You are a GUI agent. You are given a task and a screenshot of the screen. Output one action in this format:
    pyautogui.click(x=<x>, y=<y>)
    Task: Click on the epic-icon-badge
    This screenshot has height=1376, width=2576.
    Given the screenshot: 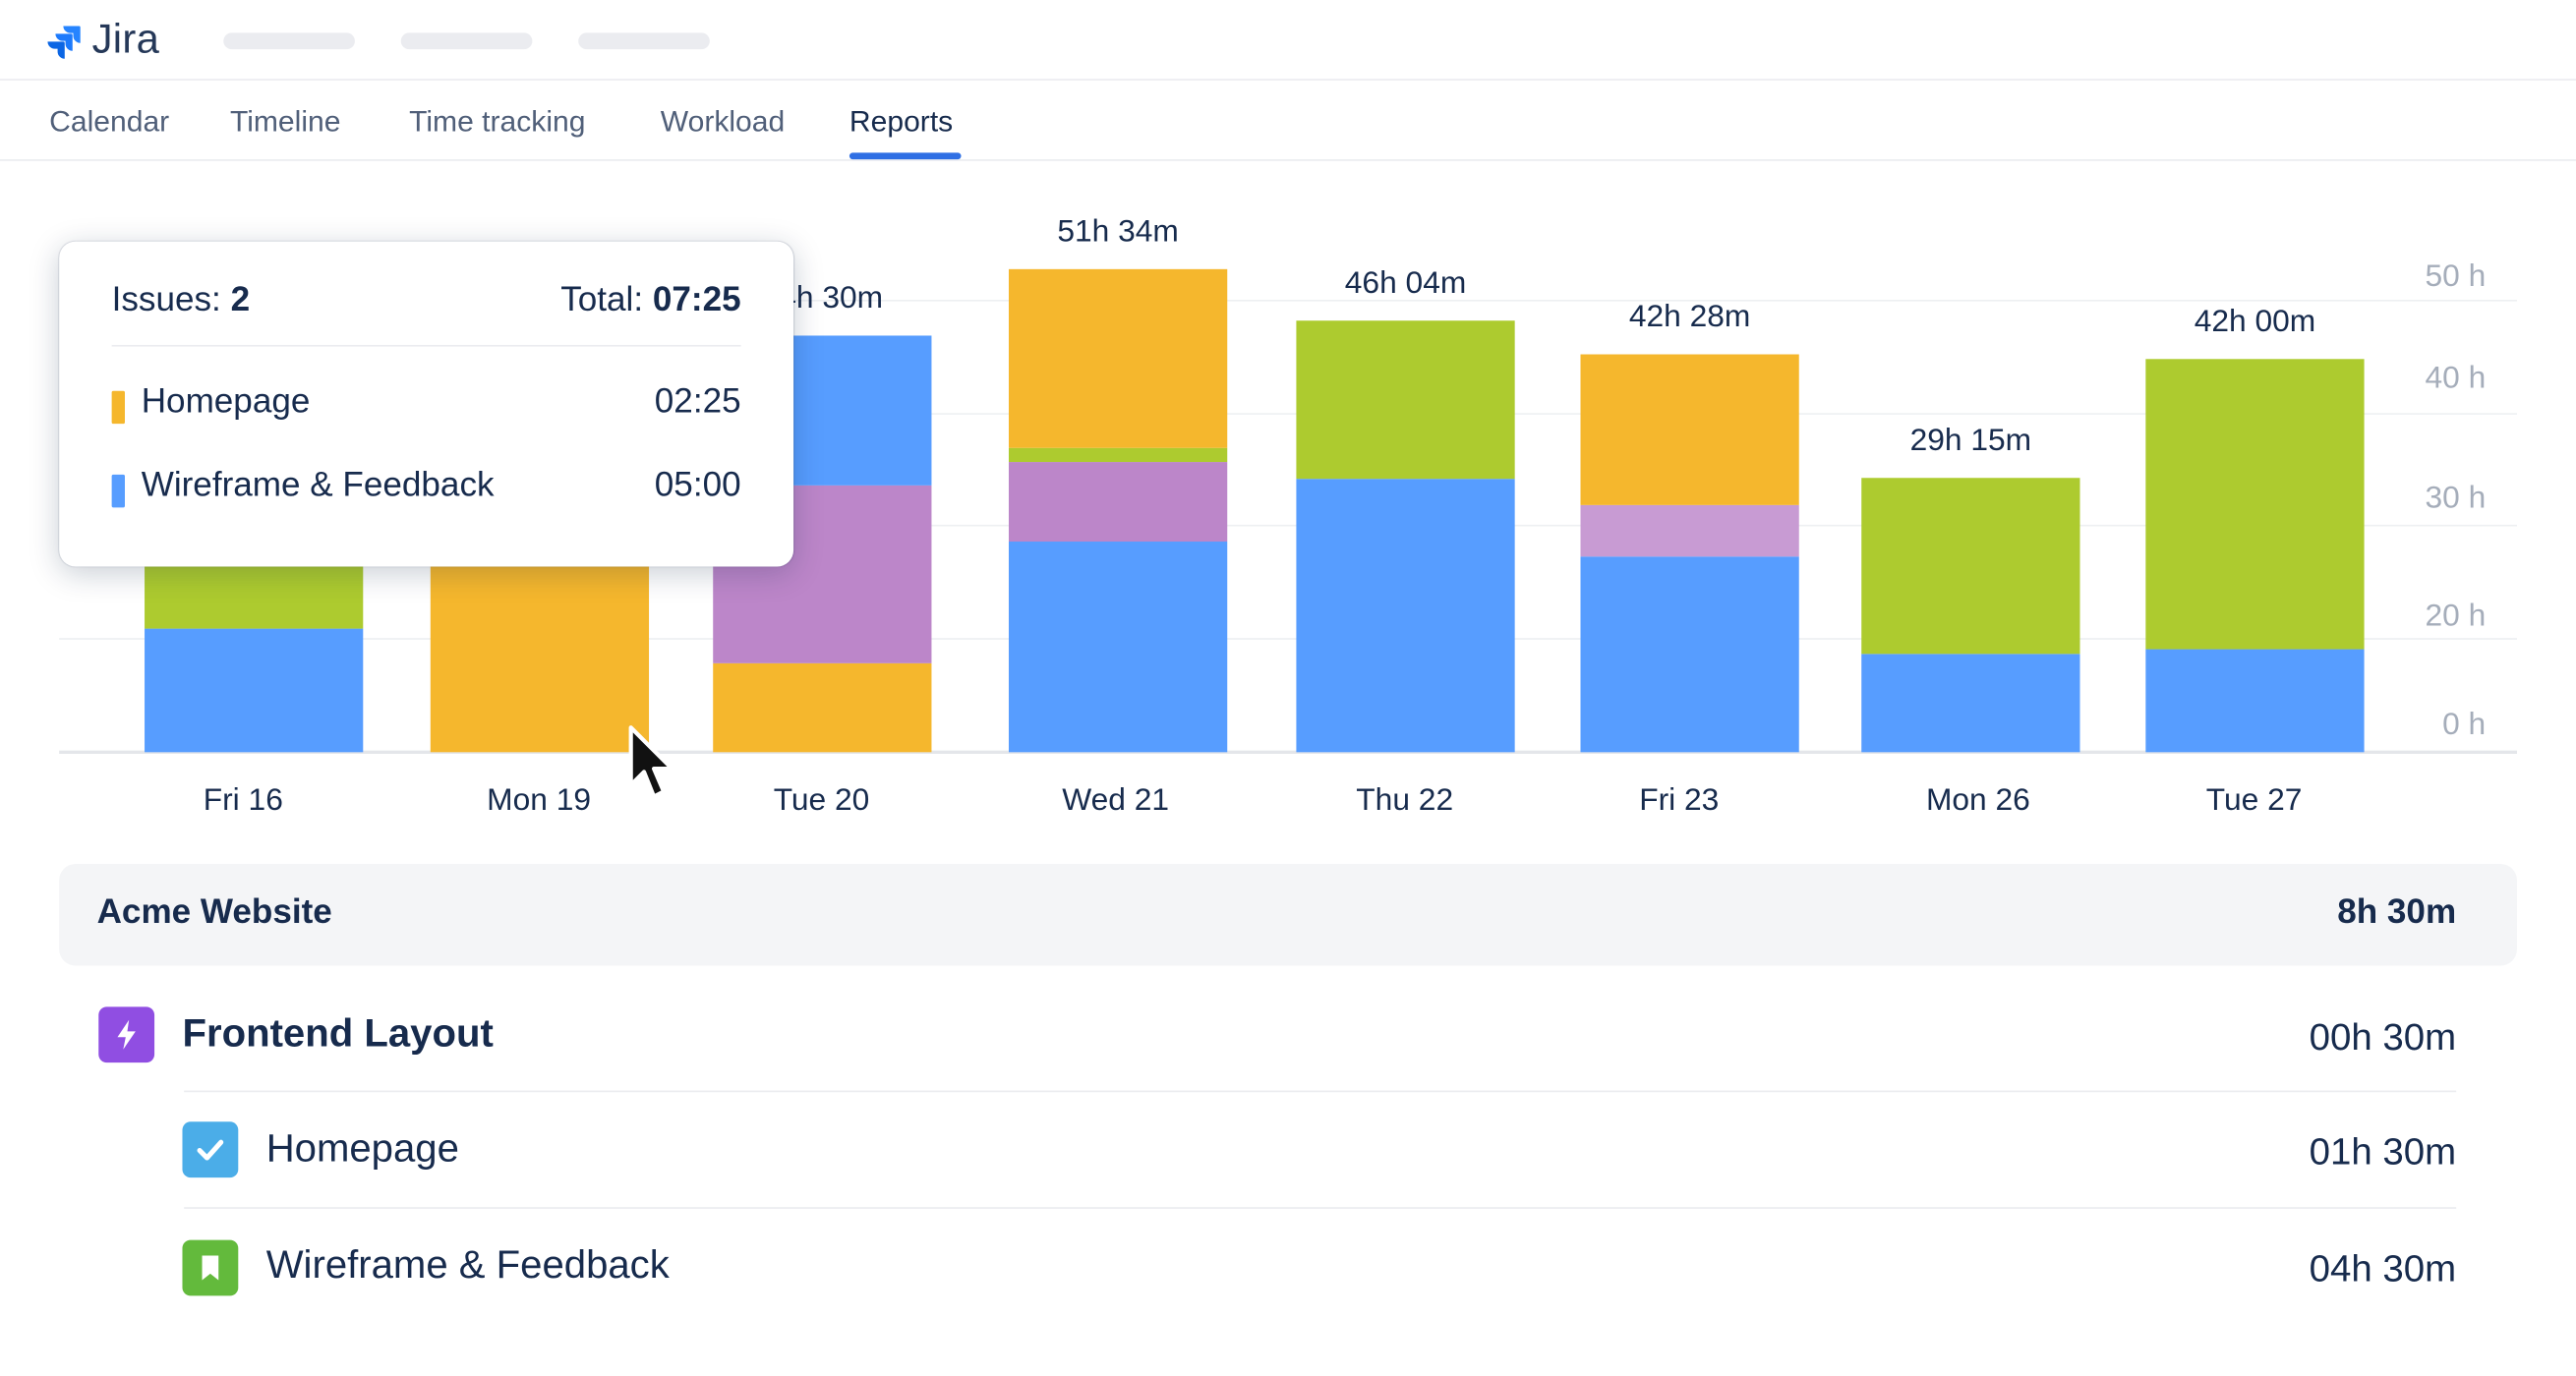 What is the action you would take?
    pyautogui.click(x=126, y=1035)
    